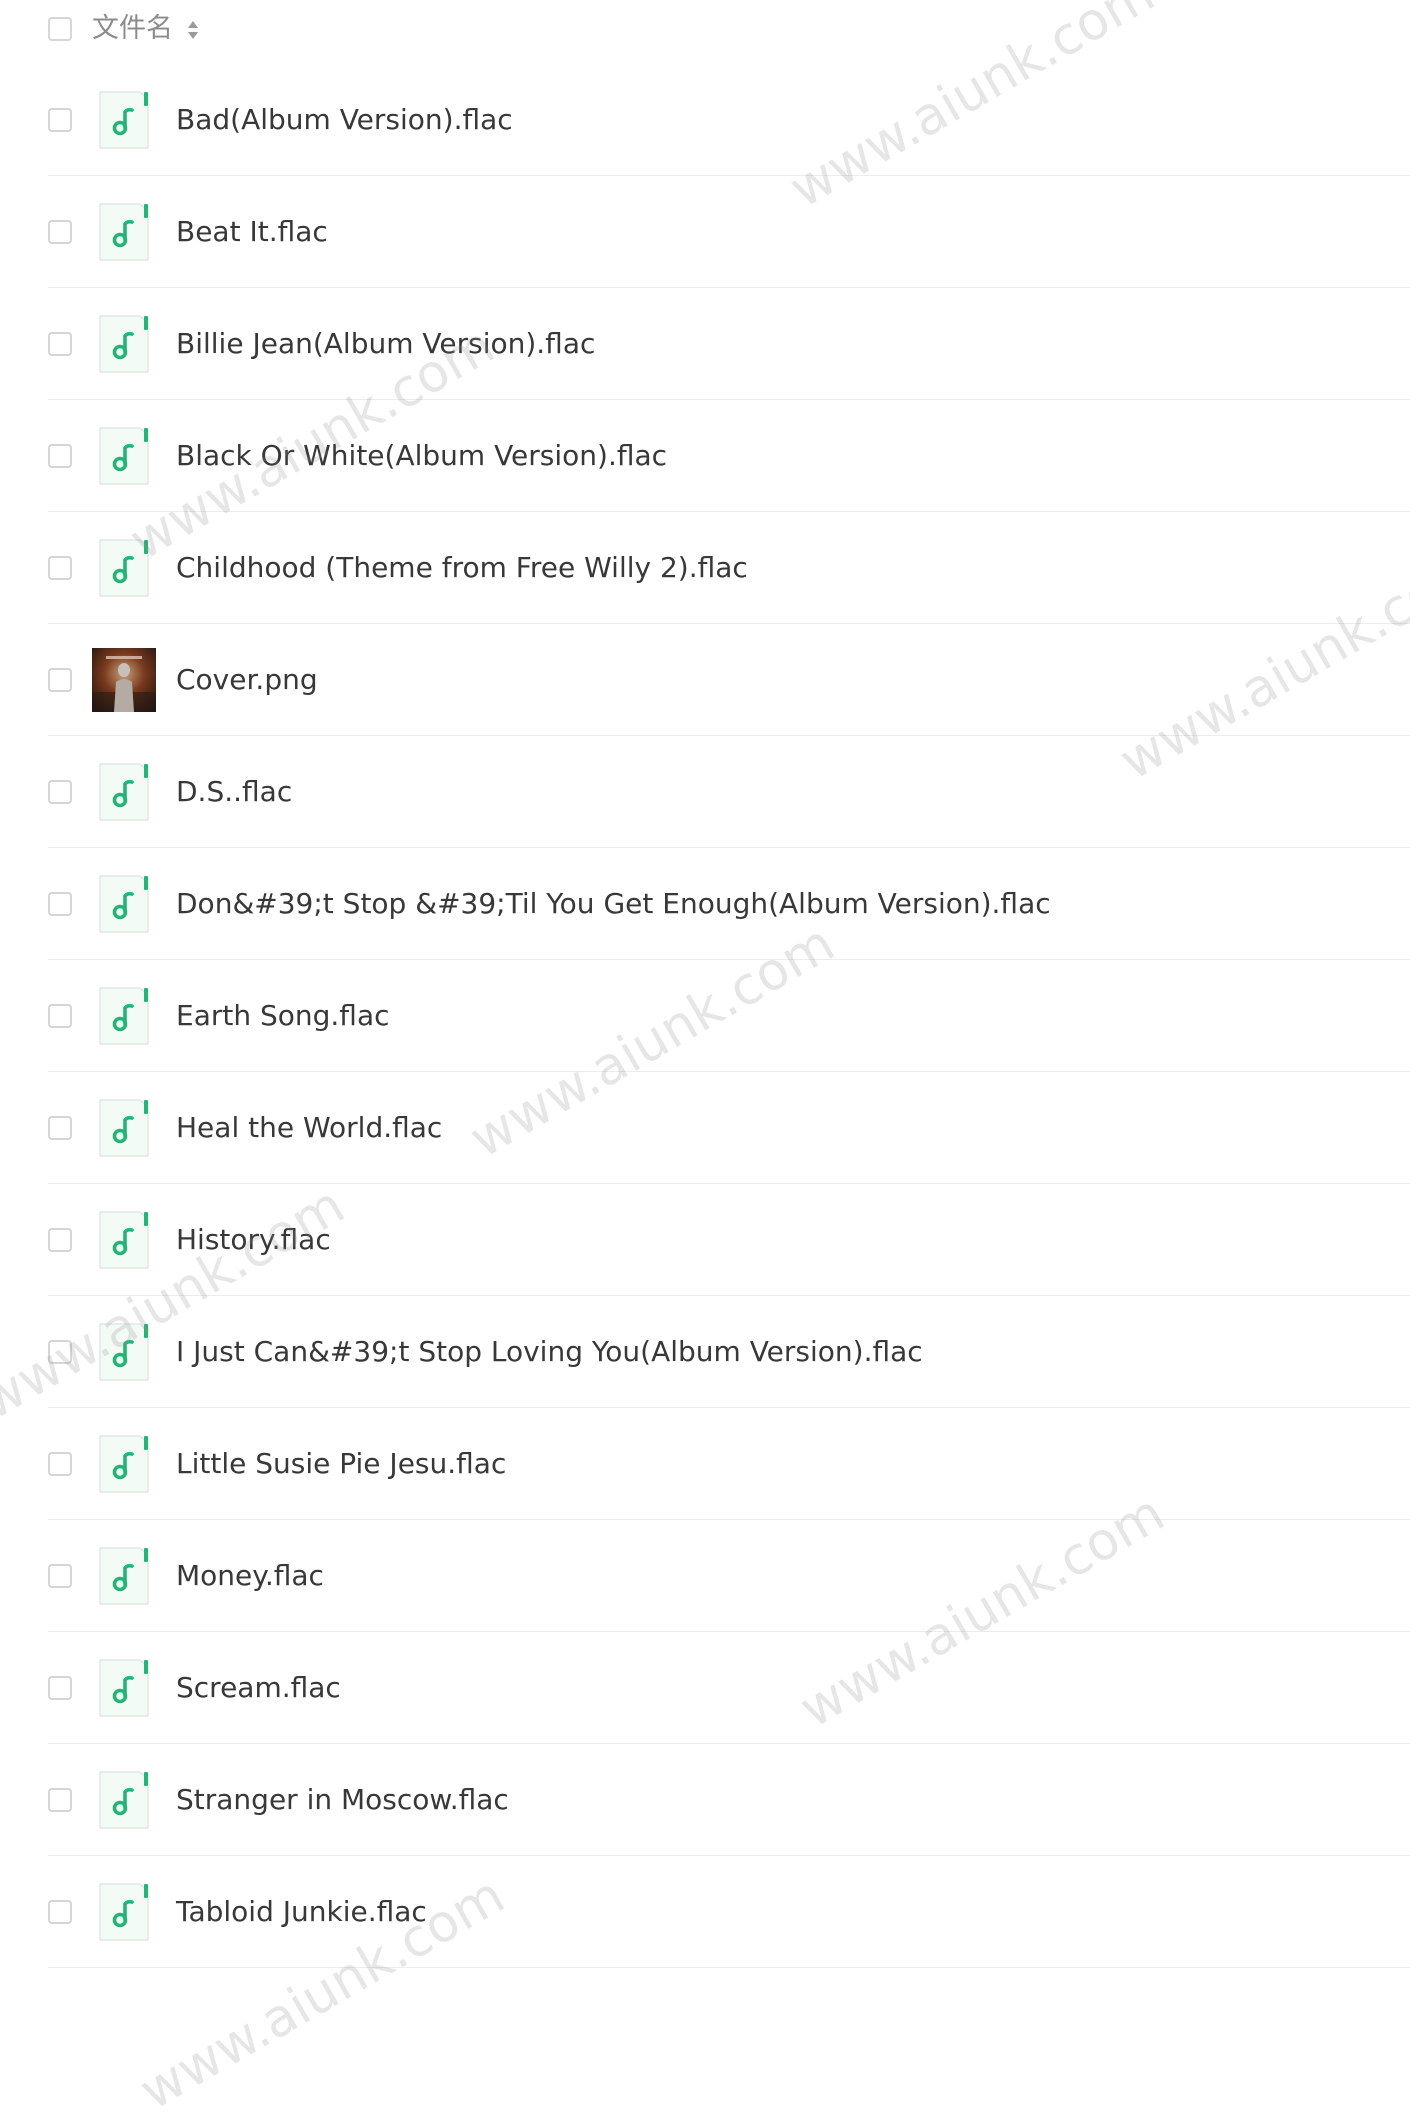 The height and width of the screenshot is (2122, 1410). I want to click on file-name: Earth Song.flac, so click(283, 1016).